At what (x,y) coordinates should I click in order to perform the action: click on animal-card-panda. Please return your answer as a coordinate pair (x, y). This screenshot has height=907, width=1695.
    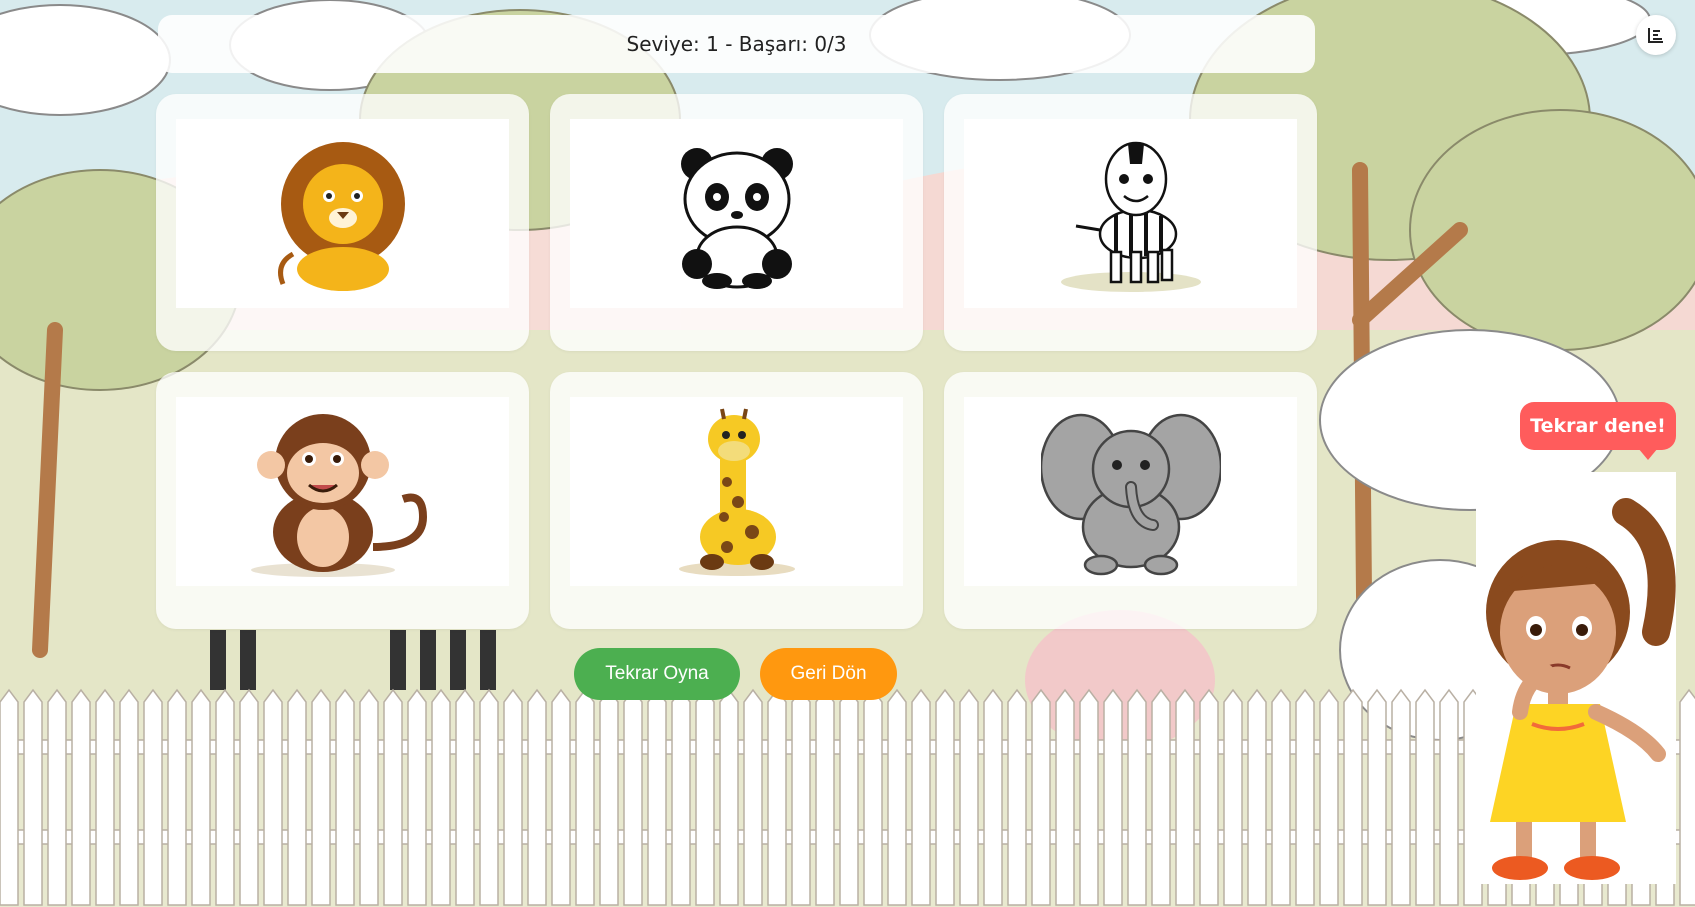
    Looking at the image, I should click on (736, 222).